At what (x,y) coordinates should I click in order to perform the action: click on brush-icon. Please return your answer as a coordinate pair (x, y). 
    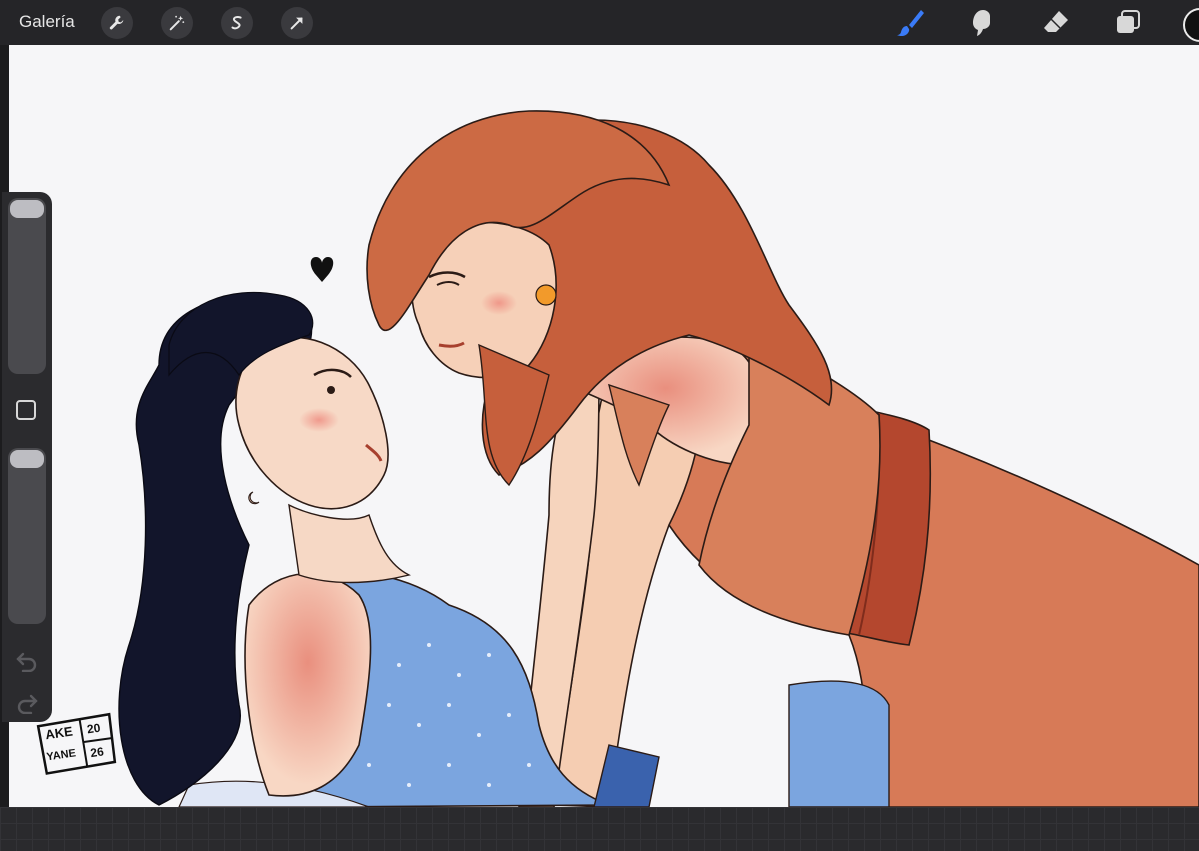
    Looking at the image, I should click on (910, 23).